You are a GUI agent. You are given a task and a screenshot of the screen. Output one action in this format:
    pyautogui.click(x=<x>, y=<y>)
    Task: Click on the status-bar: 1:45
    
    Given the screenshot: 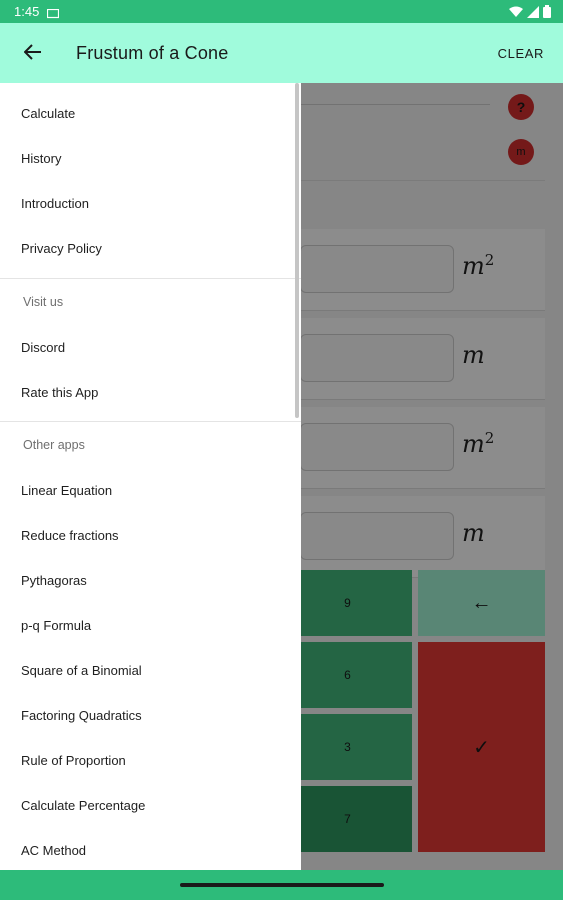 What is the action you would take?
    pyautogui.click(x=281, y=11)
    